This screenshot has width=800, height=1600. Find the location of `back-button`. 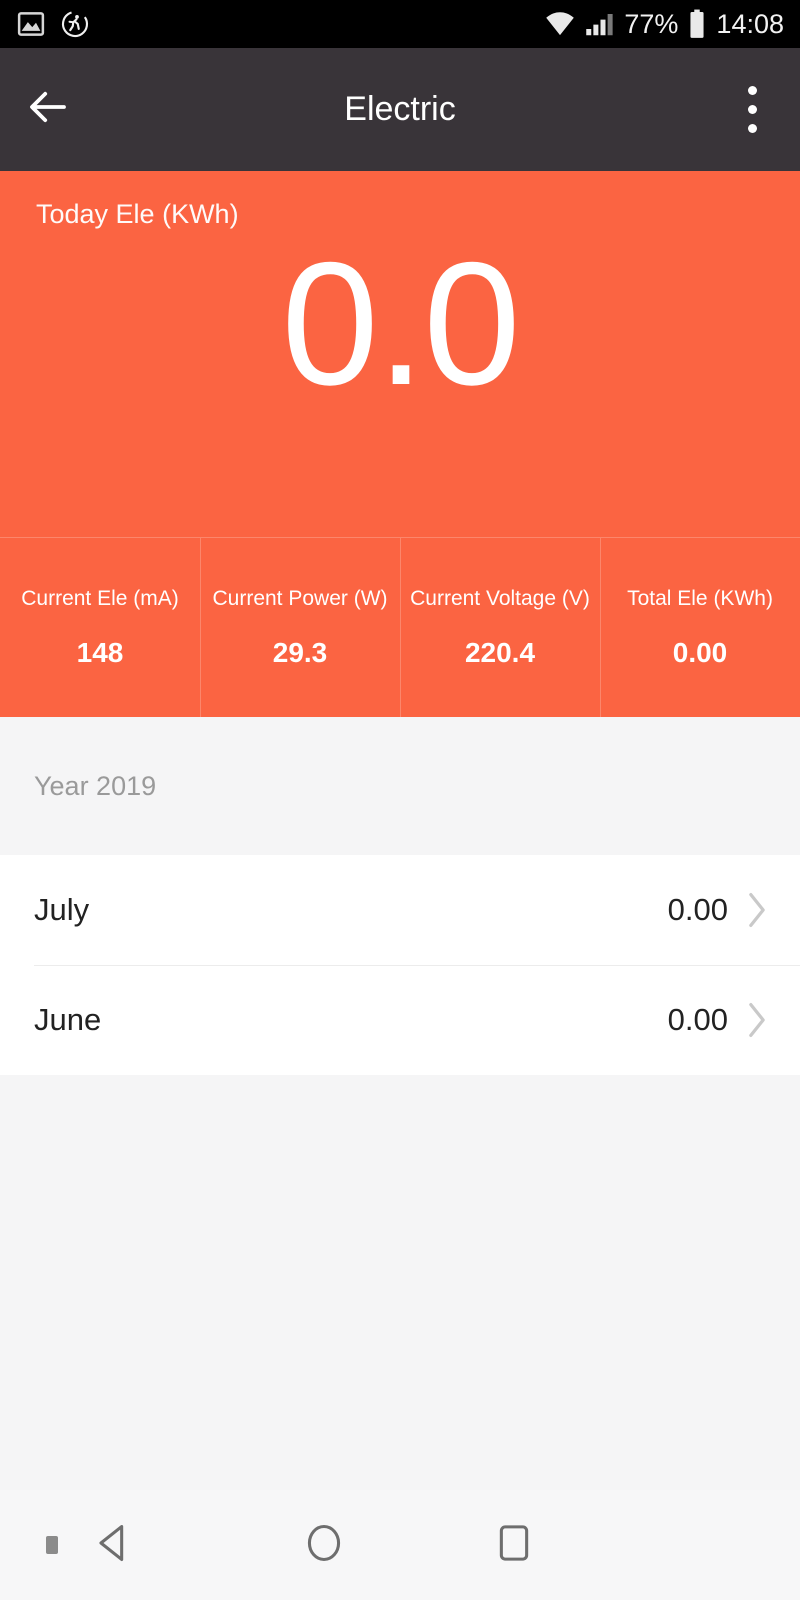

back-button is located at coordinates (48, 109).